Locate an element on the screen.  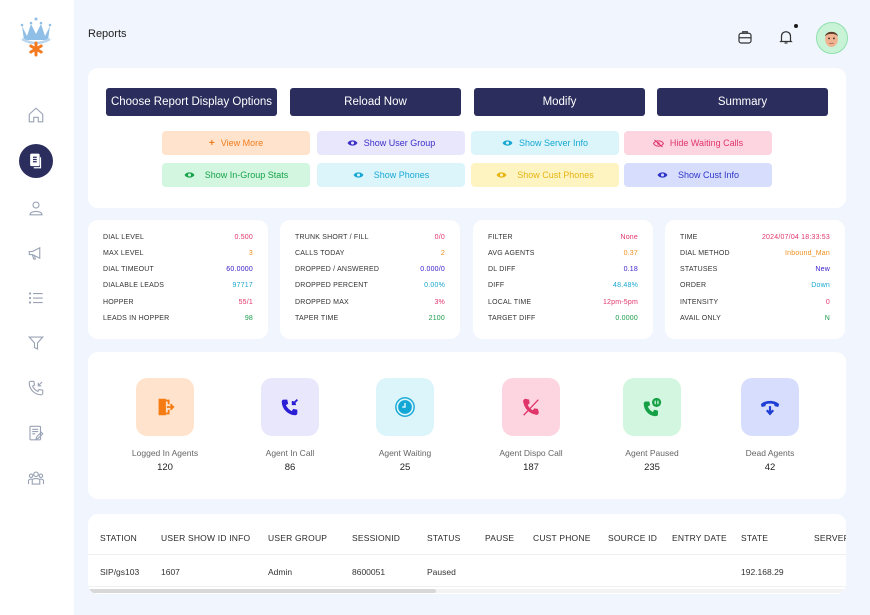
stat-row: DROPPED / ANSWERED 0.000/0 is located at coordinates (370, 269).